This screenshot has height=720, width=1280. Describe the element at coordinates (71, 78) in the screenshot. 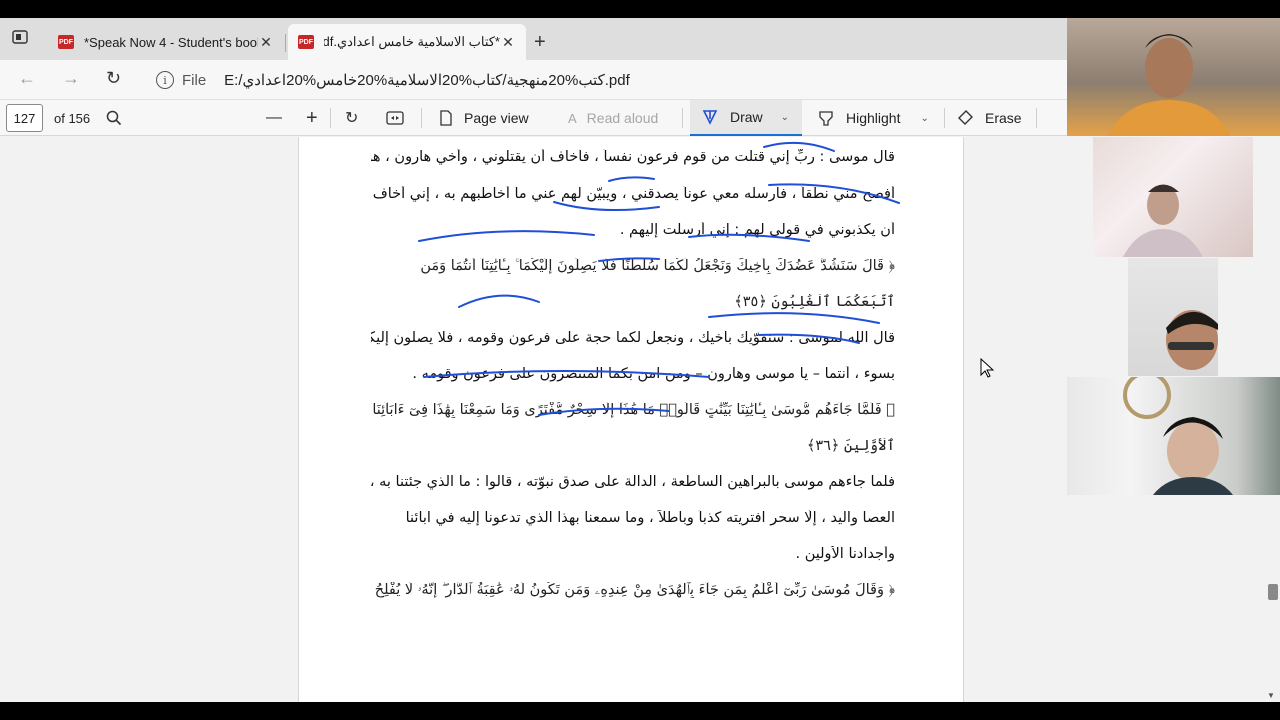

I see `forward-icon: →` at that location.